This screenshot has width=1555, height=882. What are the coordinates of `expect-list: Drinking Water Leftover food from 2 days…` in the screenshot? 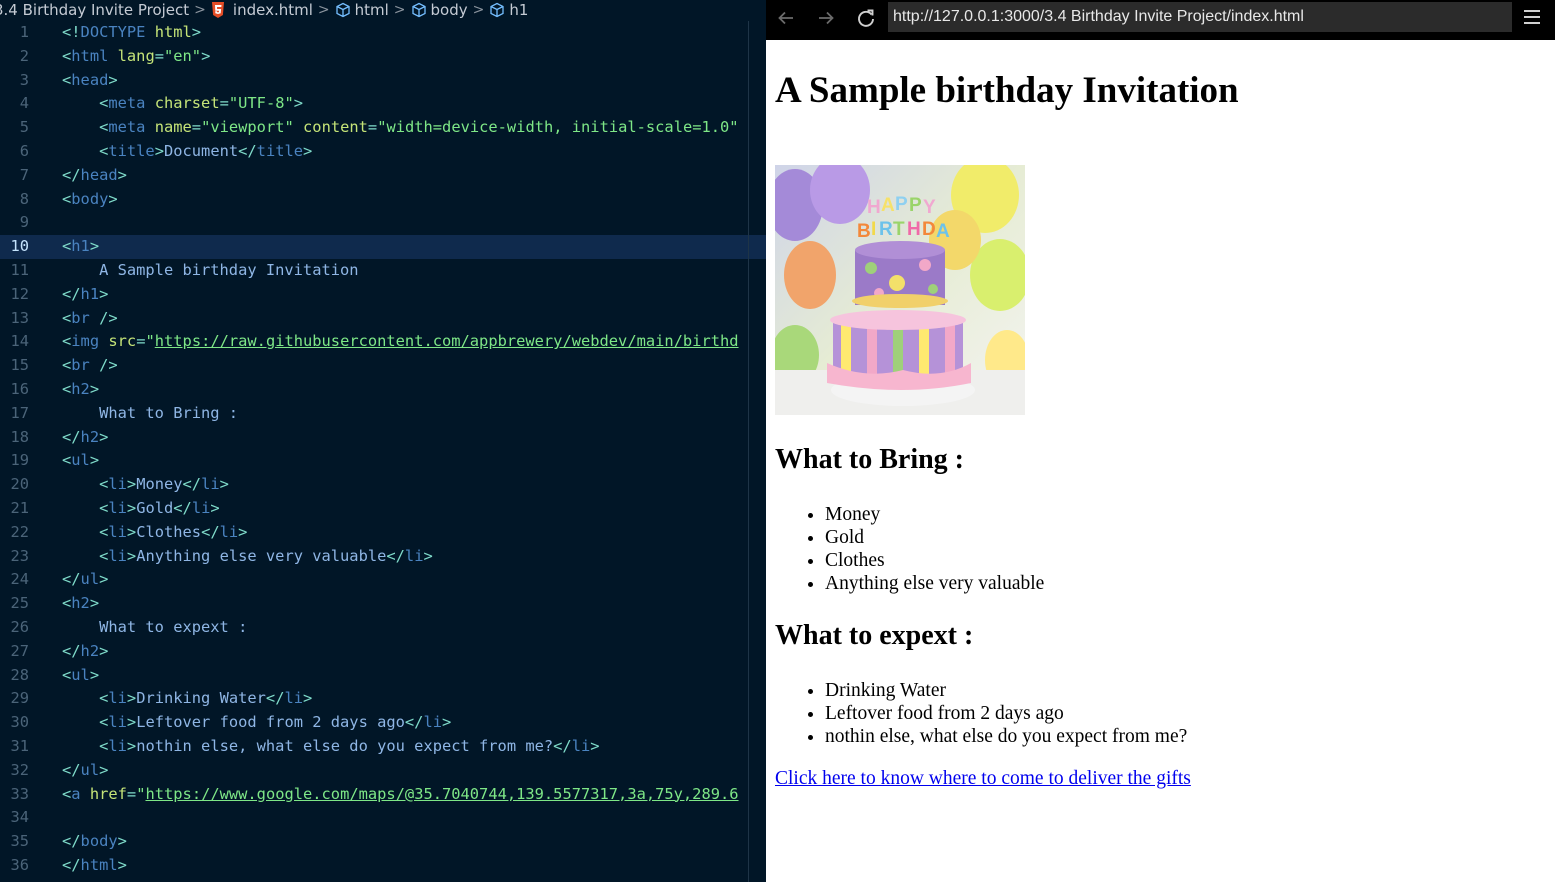 It's located at (981, 713).